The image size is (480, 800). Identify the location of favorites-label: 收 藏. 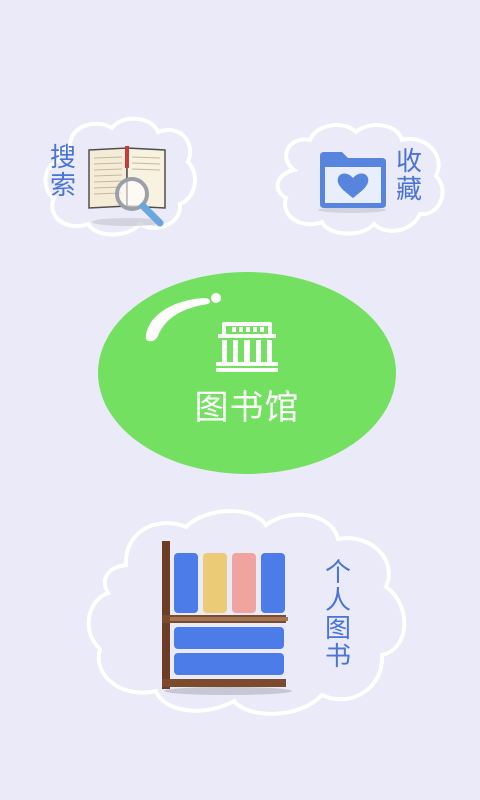
(408, 176).